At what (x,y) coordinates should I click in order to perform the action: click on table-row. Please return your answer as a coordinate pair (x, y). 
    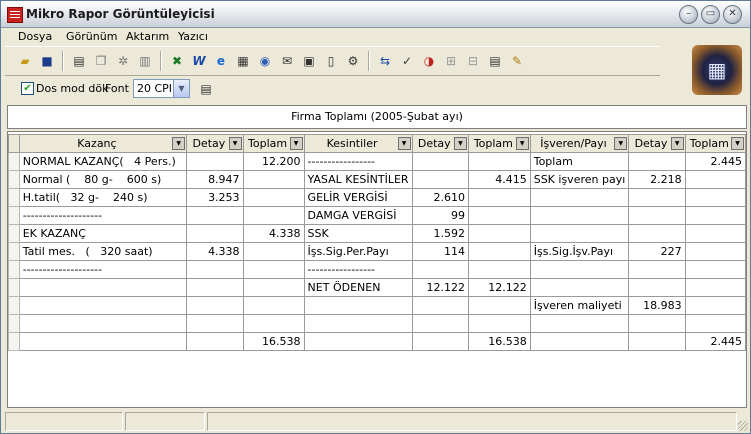
    Looking at the image, I should click on (377, 323).